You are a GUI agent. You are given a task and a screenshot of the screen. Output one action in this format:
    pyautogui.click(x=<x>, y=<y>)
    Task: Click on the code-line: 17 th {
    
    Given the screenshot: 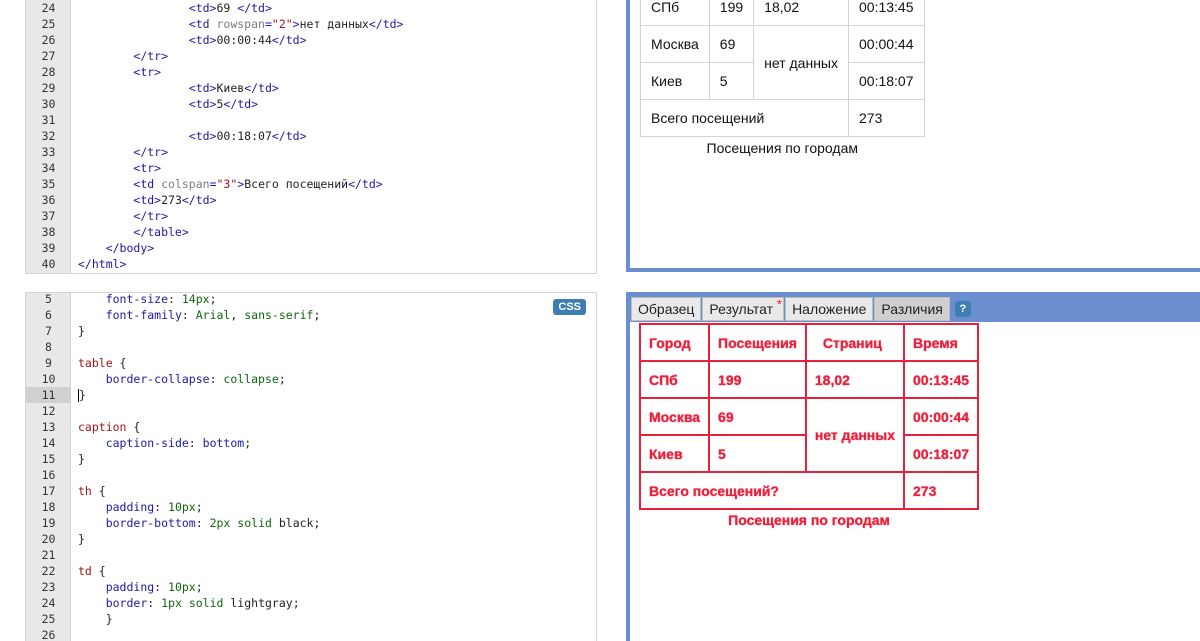 What is the action you would take?
    pyautogui.click(x=311, y=491)
    